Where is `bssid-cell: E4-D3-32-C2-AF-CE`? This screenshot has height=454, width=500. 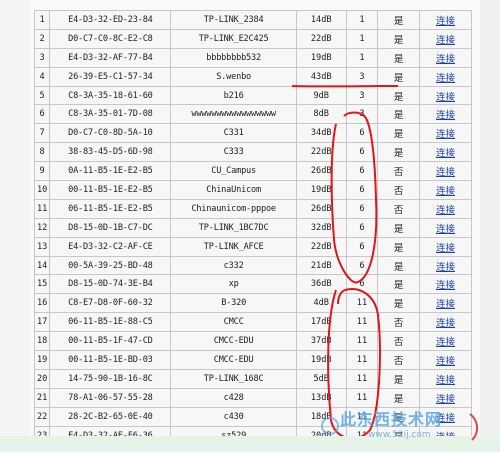
bssid-cell: E4-D3-32-C2-AF-CE is located at coordinates (110, 246).